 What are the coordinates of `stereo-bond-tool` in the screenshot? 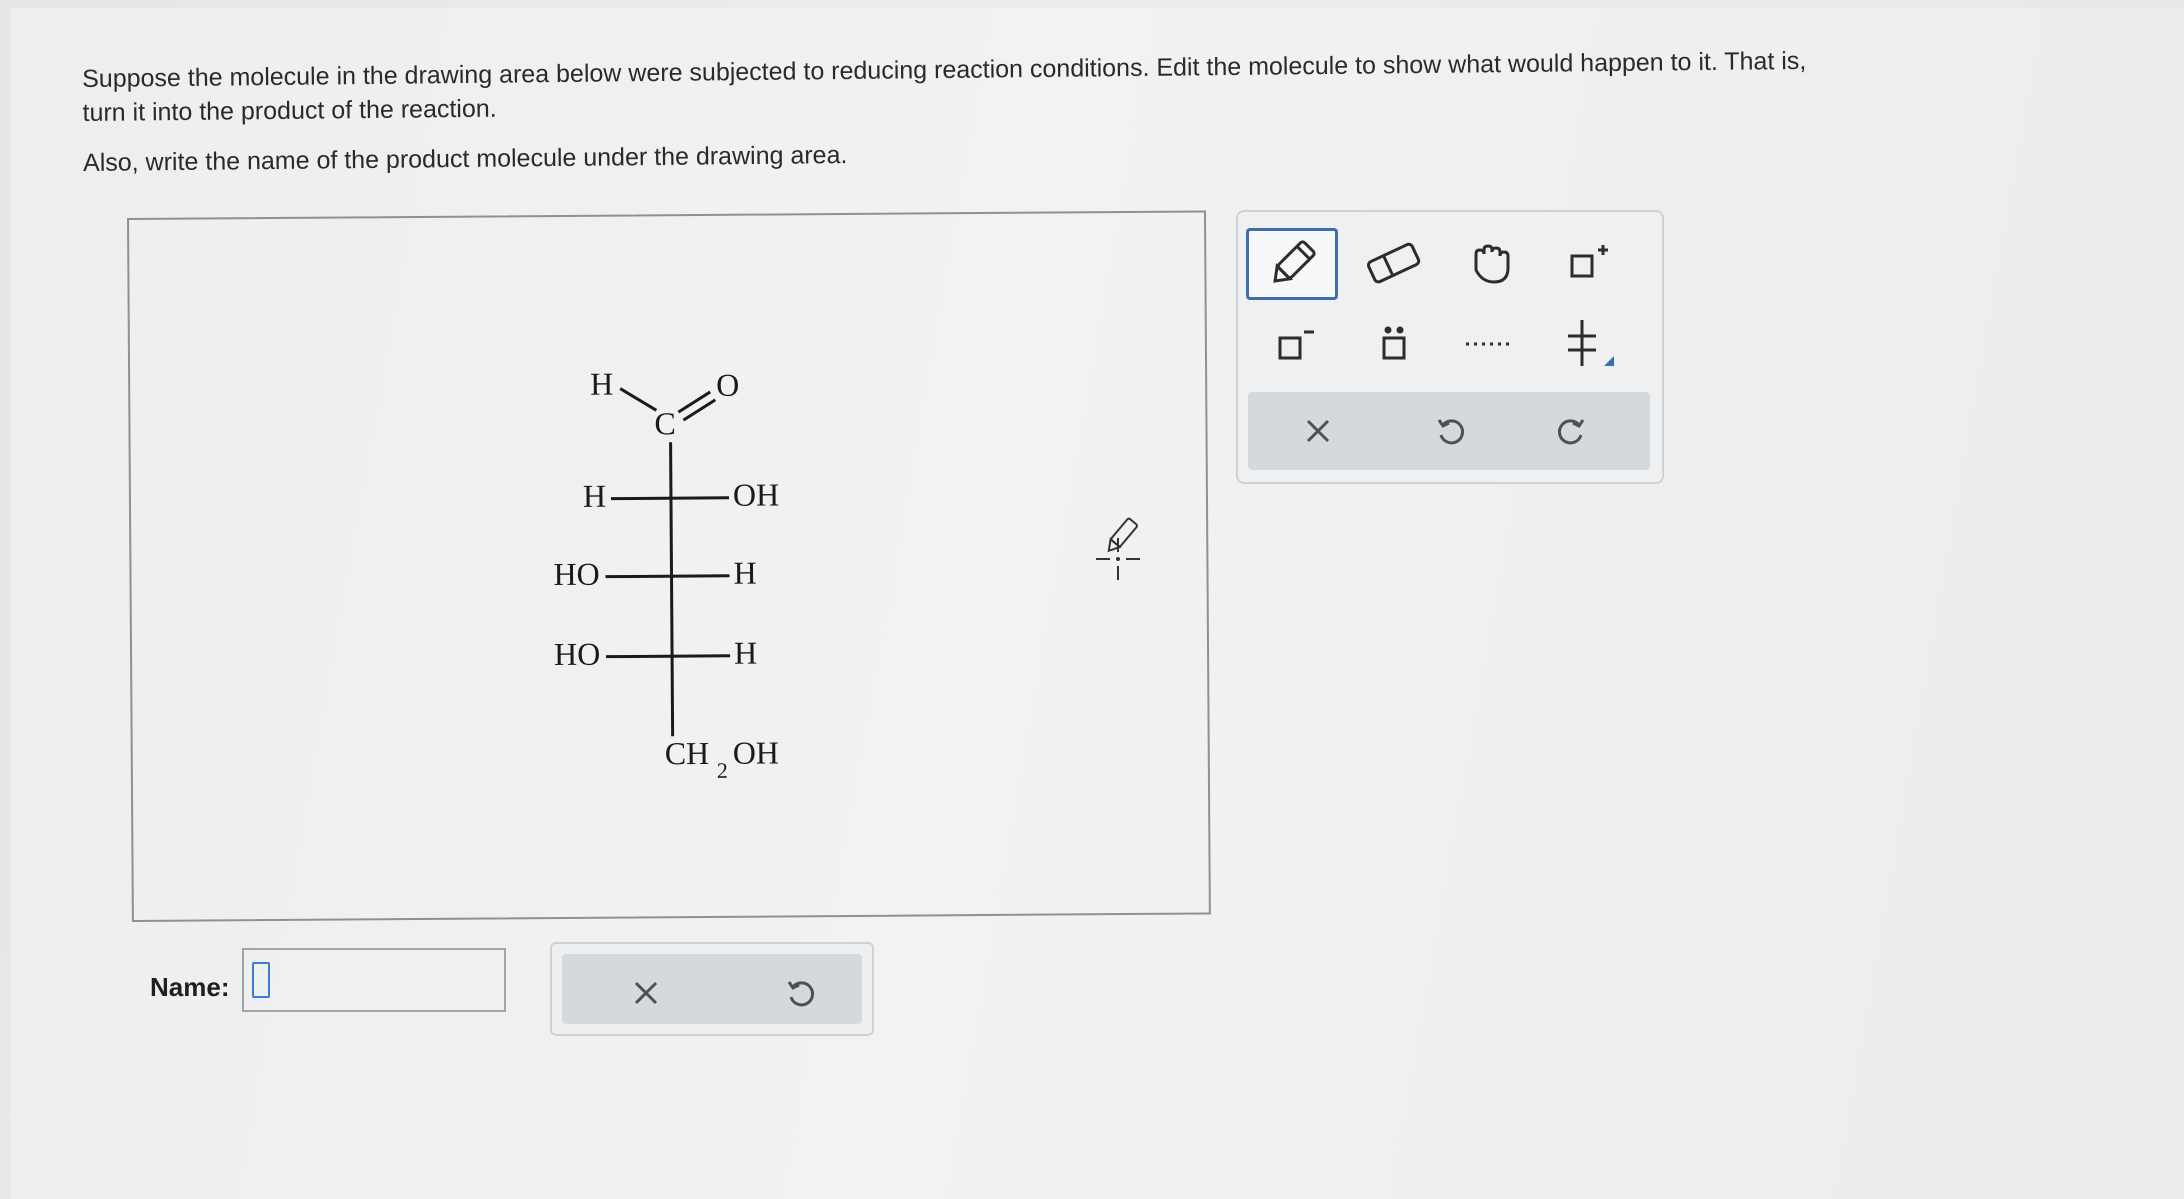 It's located at (1588, 344).